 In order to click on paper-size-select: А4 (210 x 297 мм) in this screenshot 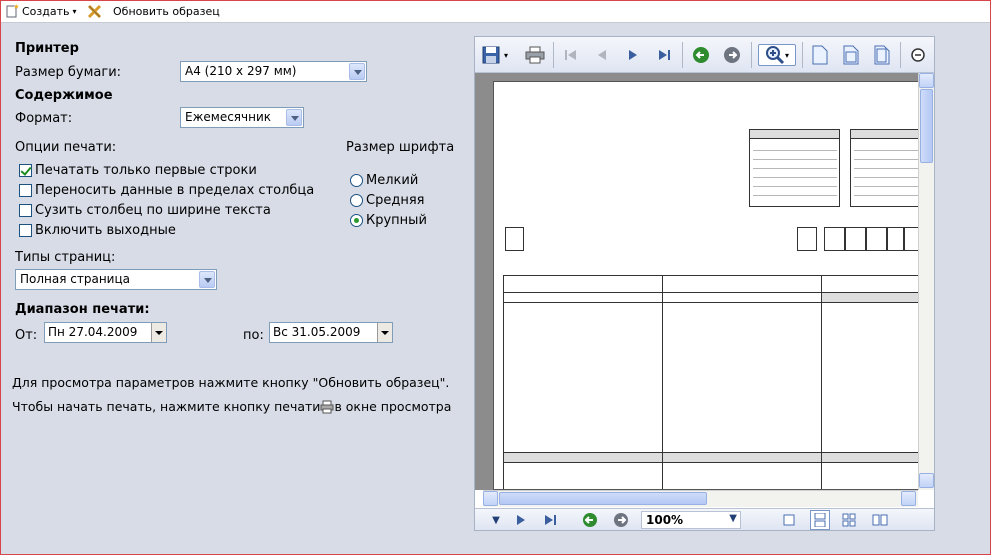, I will do `click(273, 71)`.